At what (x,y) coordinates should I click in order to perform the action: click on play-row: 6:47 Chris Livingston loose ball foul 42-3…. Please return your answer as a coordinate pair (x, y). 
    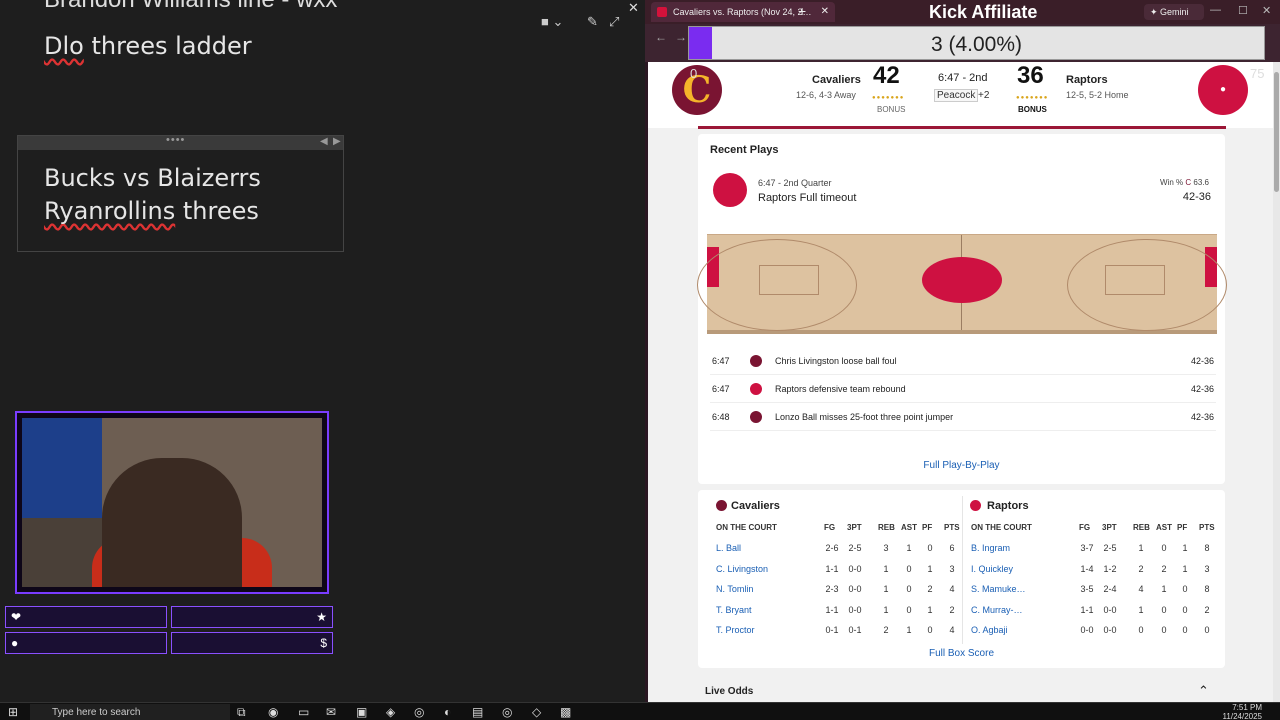
    Looking at the image, I should click on (963, 361).